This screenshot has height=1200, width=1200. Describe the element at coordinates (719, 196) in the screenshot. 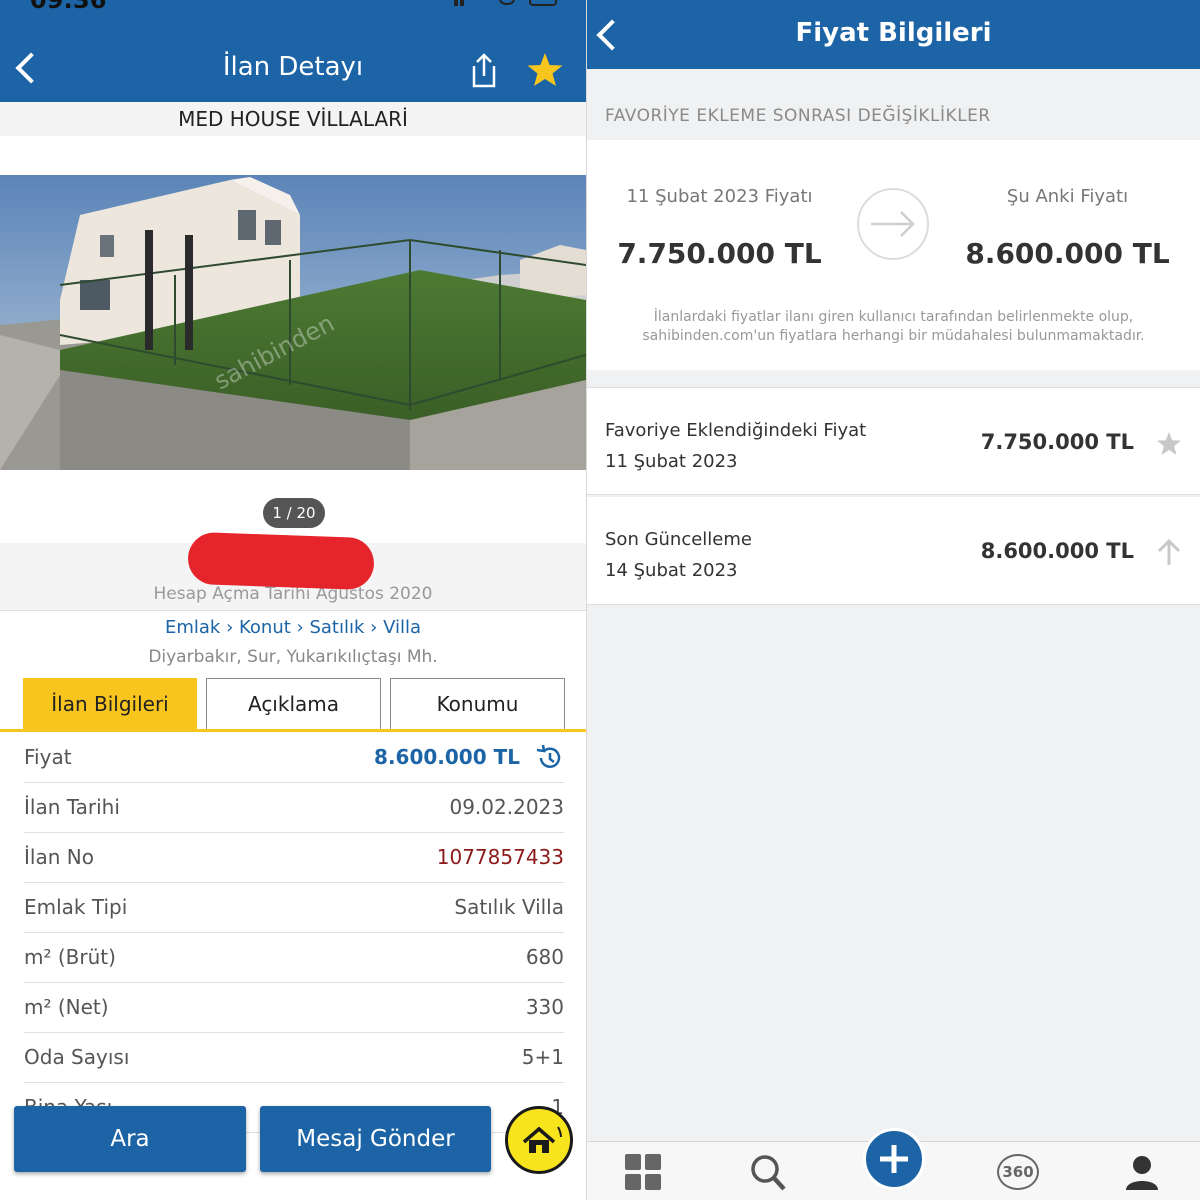

I see `old-price-label: 11 Şubat 2023 Fiyatı` at that location.